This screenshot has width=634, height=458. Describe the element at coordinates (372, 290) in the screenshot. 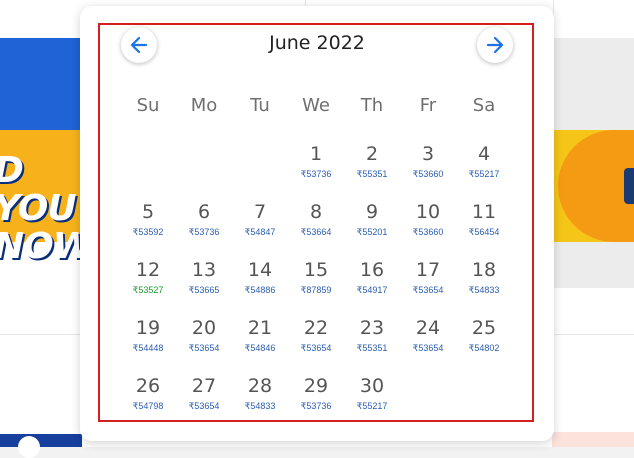

I see `day-fare-price: ₹54917` at that location.